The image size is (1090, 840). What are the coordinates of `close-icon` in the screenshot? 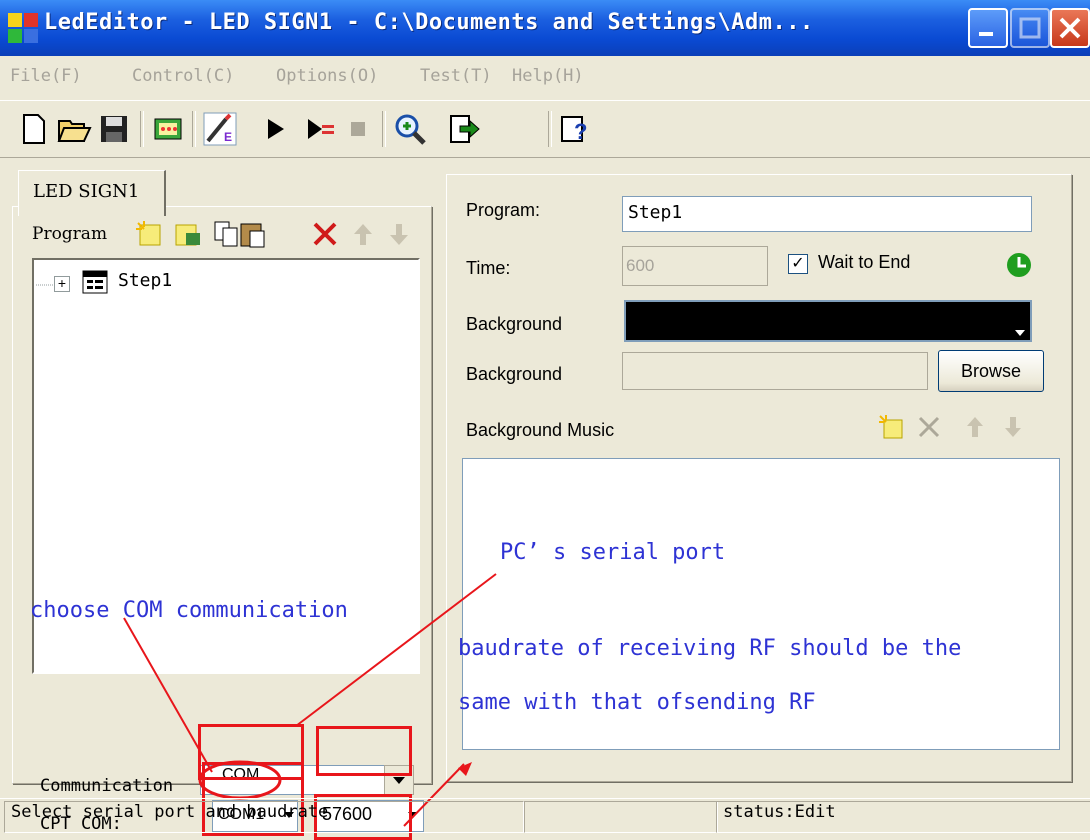 It's located at (1070, 28).